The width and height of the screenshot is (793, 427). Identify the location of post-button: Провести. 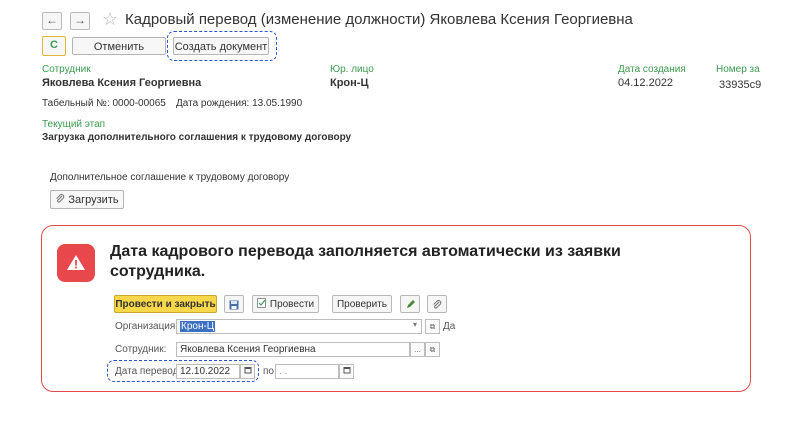
(285, 304).